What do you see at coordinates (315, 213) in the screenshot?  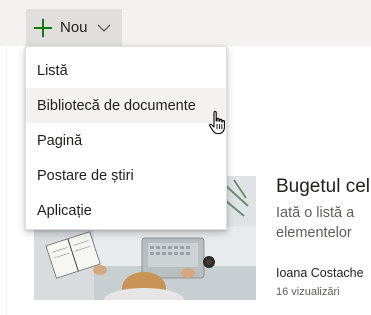 I see `news-description-line-1: Iată o listă a` at bounding box center [315, 213].